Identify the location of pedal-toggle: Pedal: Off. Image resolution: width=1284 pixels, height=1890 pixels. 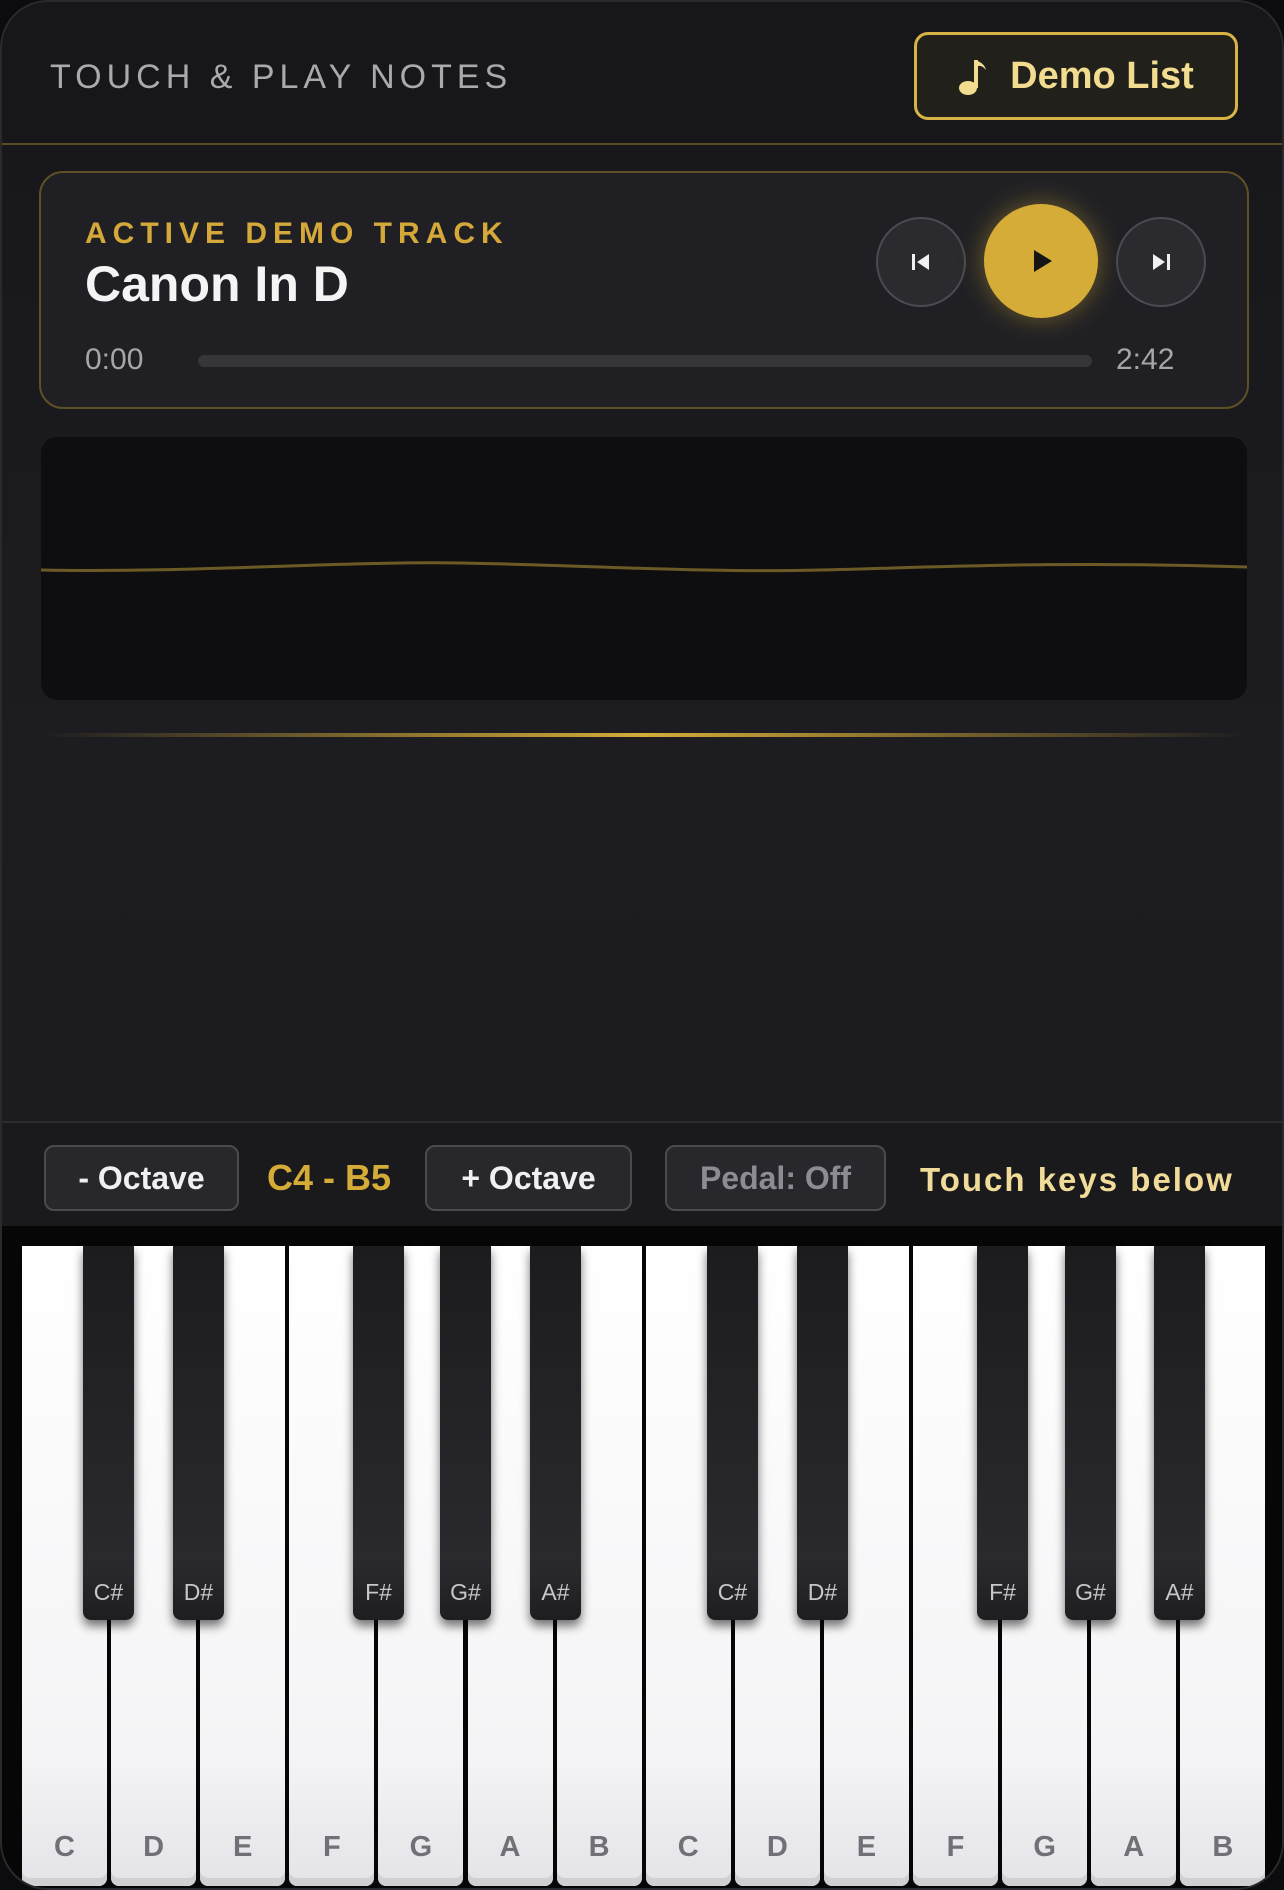
(775, 1178).